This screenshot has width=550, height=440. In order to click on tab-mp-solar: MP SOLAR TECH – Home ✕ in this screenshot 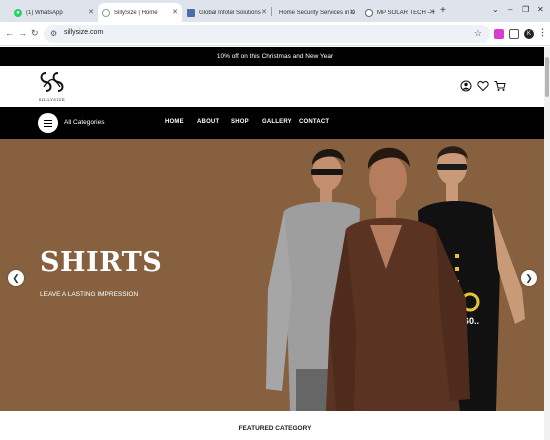, I will do `click(400, 12)`.